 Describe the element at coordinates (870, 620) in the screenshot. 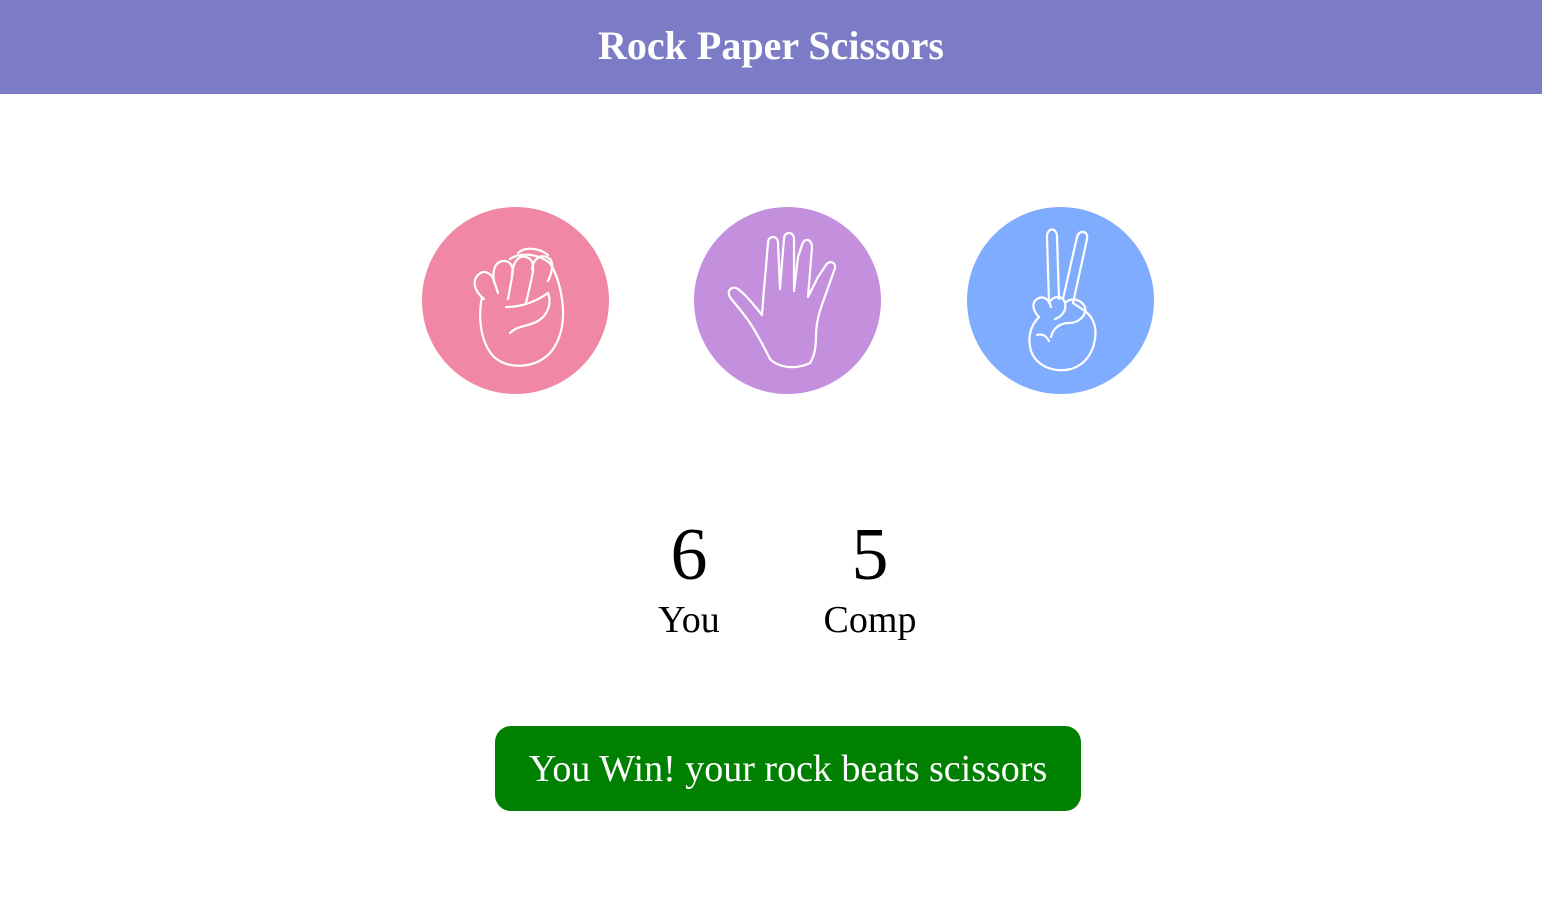

I see `comp-score-label: Comp` at that location.